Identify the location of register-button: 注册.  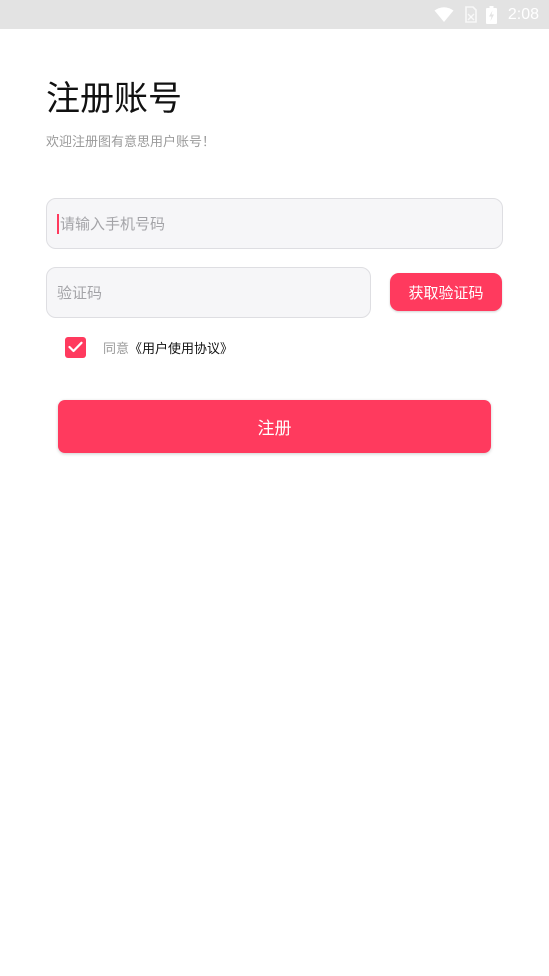
(274, 426).